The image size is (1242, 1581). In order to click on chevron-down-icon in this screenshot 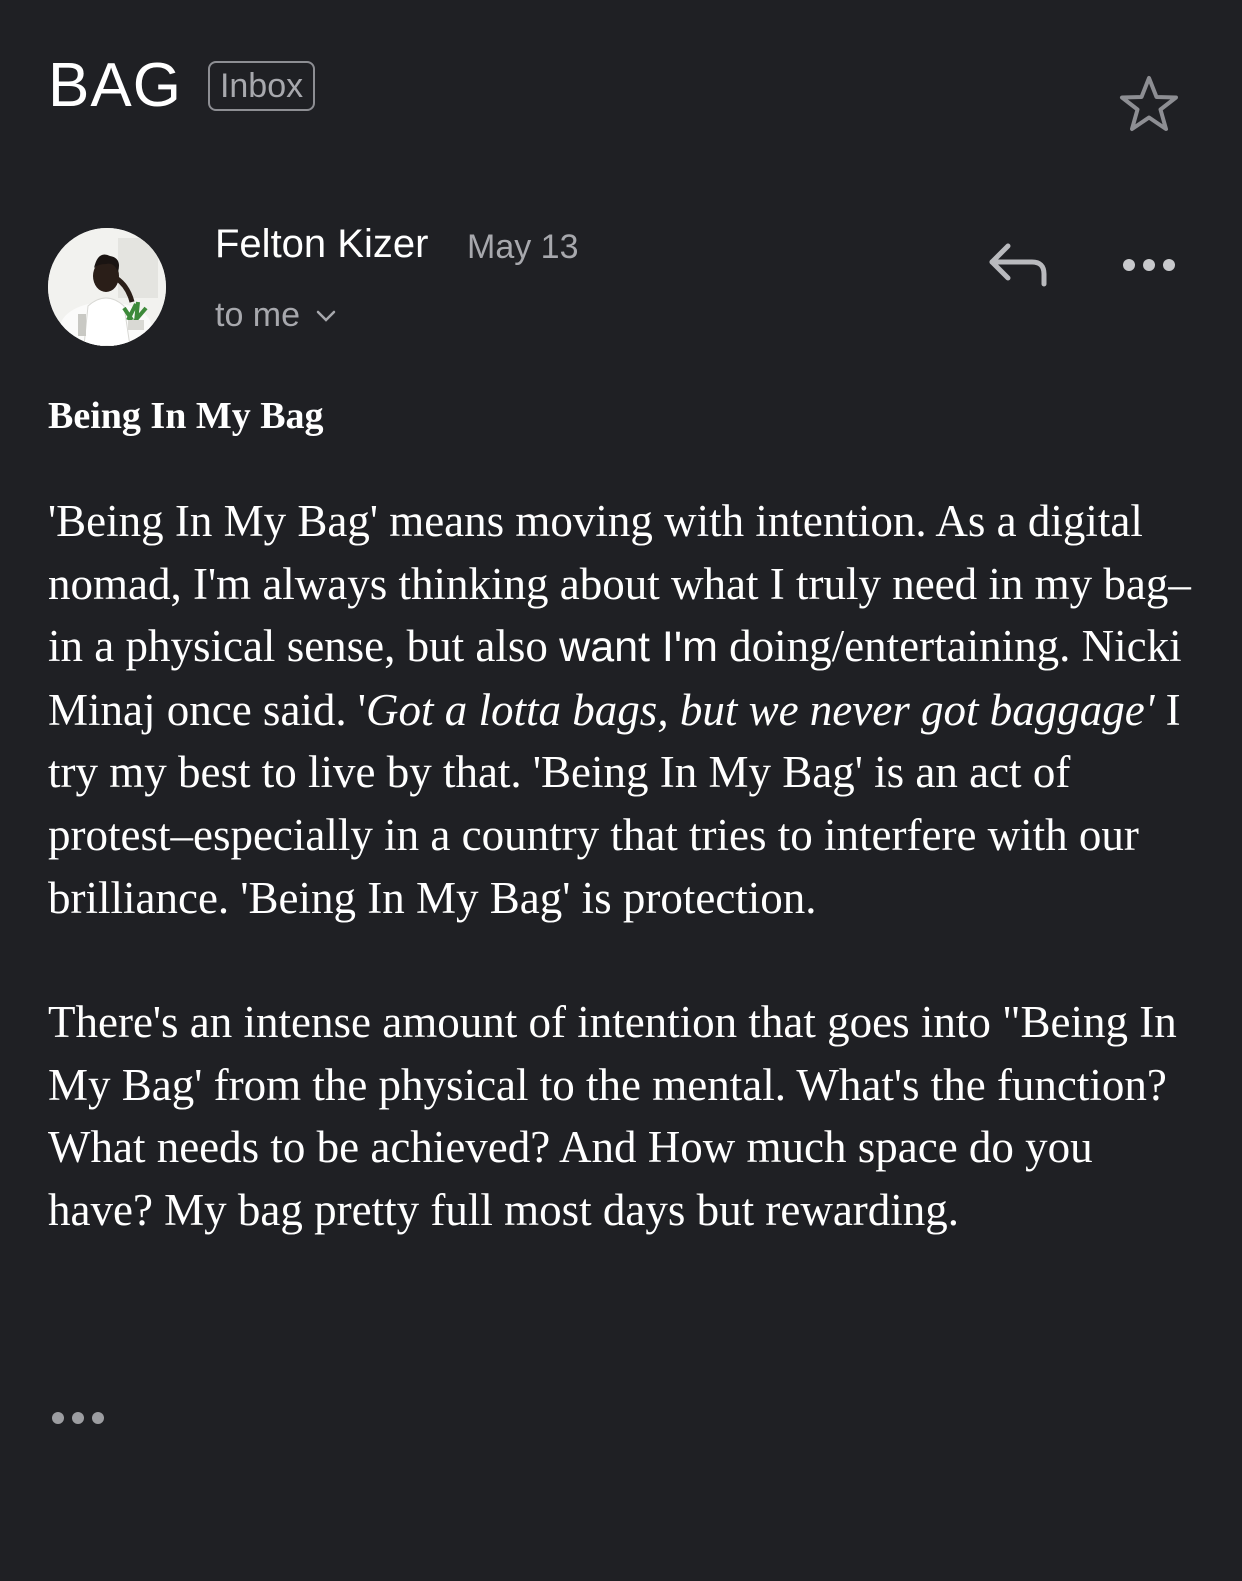, I will do `click(326, 316)`.